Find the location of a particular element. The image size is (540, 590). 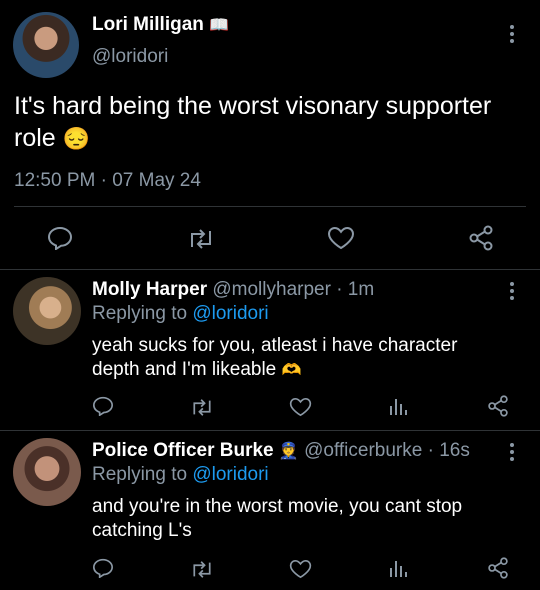

tweet-emoji: 😔 is located at coordinates (76, 138).